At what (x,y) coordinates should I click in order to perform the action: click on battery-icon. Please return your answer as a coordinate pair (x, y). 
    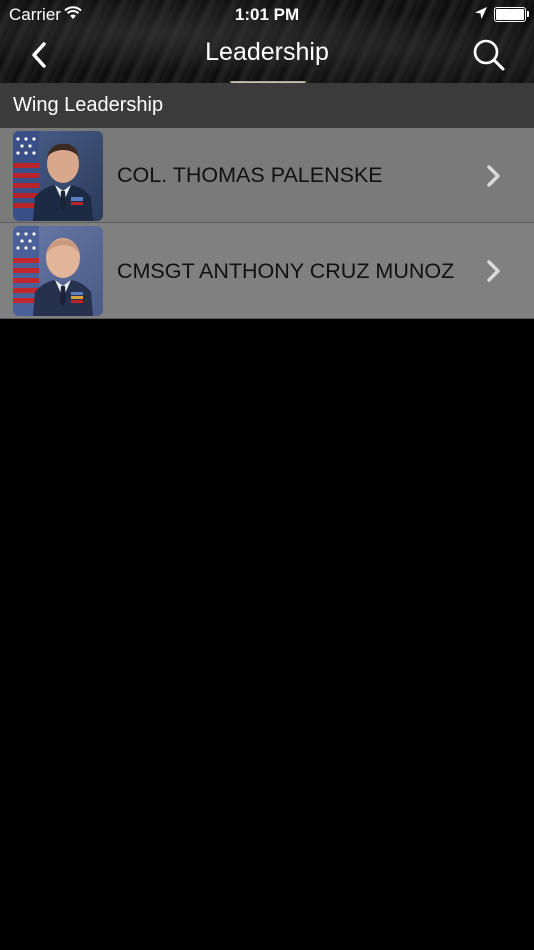
    Looking at the image, I should click on (511, 14).